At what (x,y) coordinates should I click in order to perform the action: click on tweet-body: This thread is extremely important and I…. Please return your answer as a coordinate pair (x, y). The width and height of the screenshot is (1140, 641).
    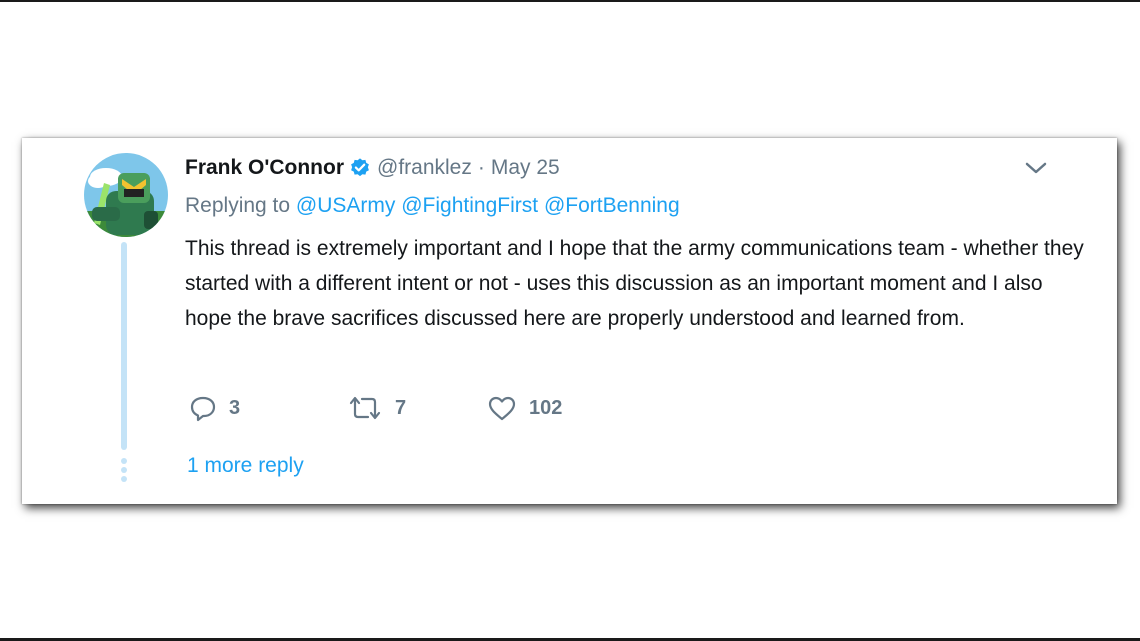
    Looking at the image, I should click on (634, 283).